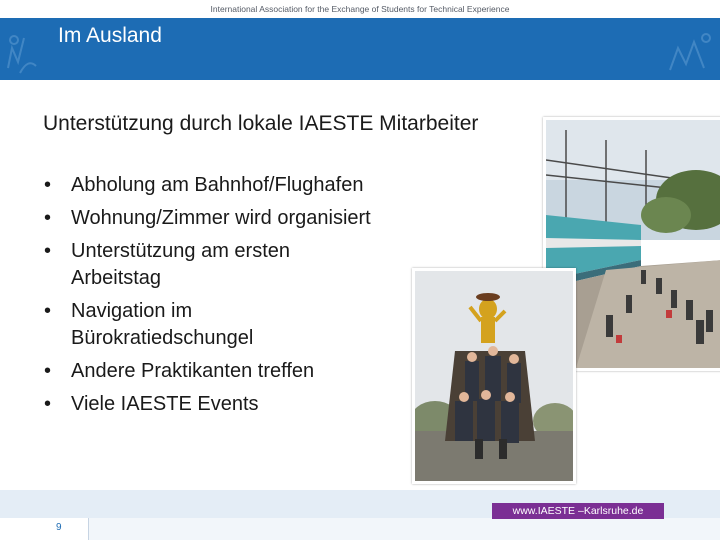 Image resolution: width=720 pixels, height=540 pixels. I want to click on list-item: • Abholung am Bahnhof/Flughafen, so click(234, 185).